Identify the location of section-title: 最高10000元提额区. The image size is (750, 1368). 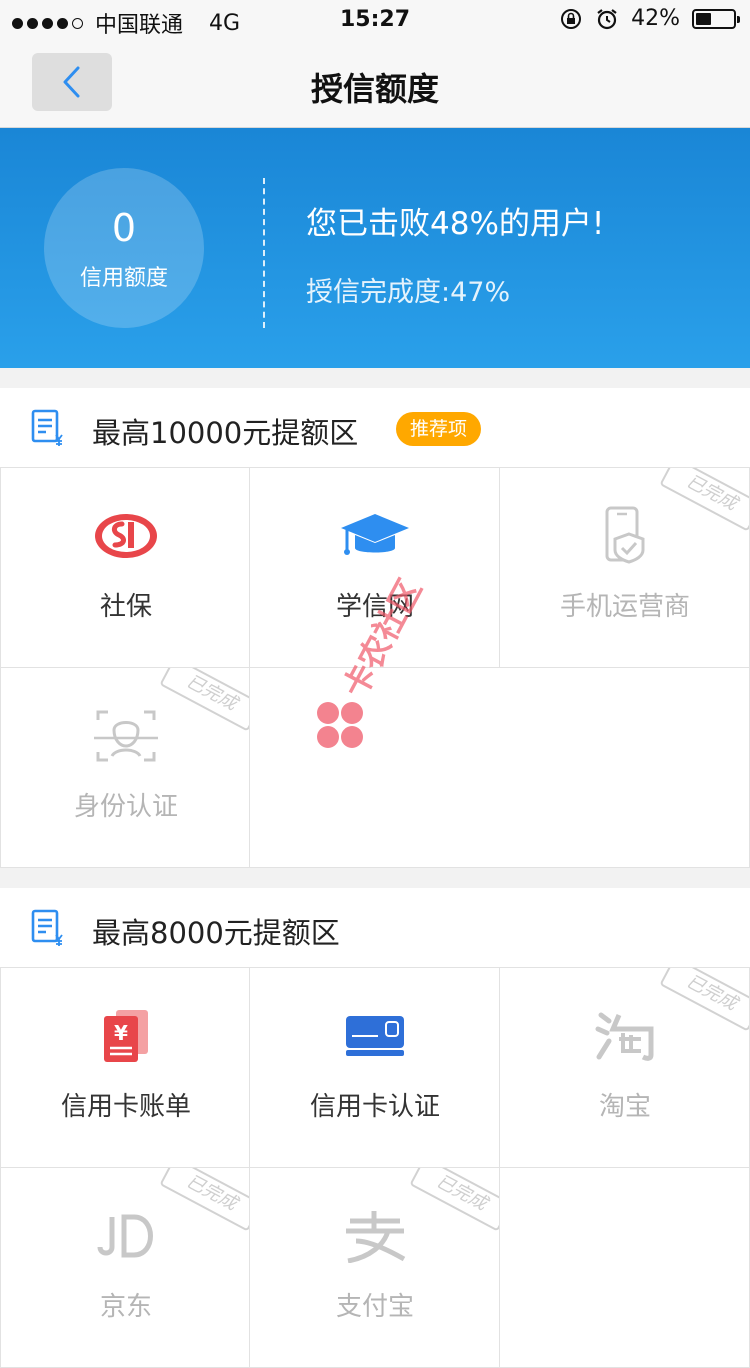
(225, 433).